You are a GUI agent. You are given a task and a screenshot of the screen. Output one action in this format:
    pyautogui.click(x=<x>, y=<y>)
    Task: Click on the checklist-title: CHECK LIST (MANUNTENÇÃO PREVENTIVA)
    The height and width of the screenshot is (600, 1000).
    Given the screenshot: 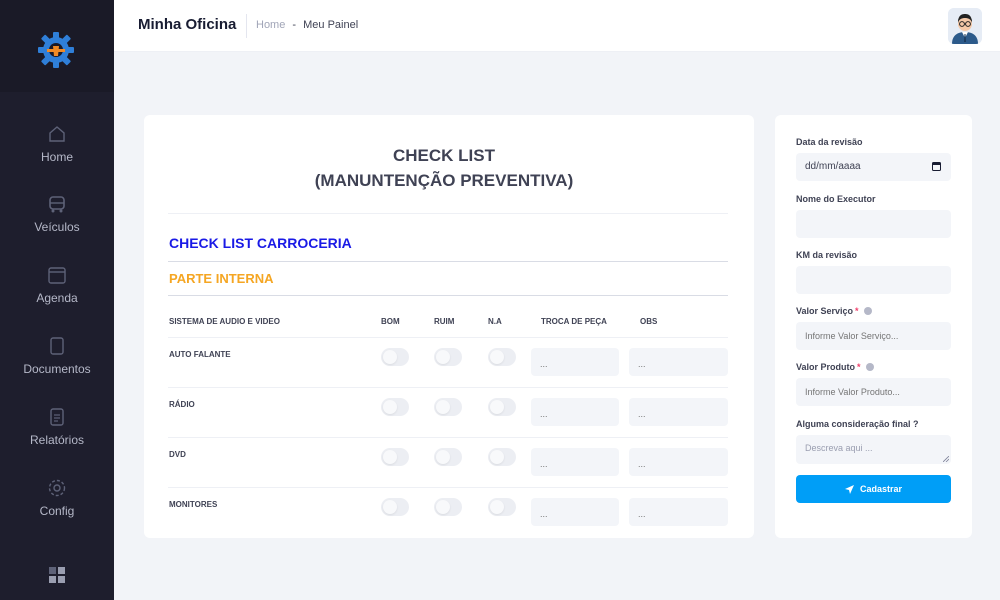 What is the action you would take?
    pyautogui.click(x=444, y=168)
    